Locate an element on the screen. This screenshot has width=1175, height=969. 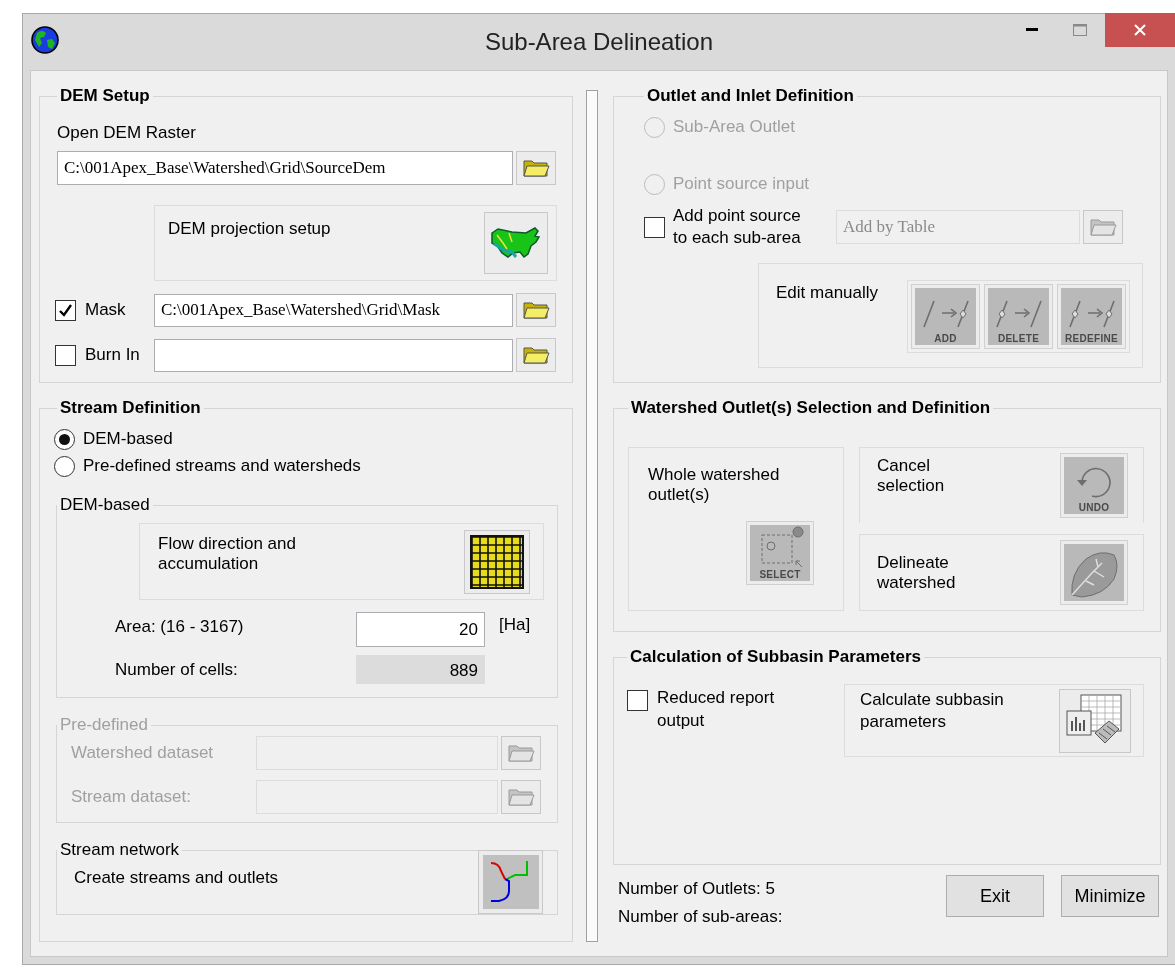
field-label: Area: (16 - 3167) is located at coordinates (179, 627).